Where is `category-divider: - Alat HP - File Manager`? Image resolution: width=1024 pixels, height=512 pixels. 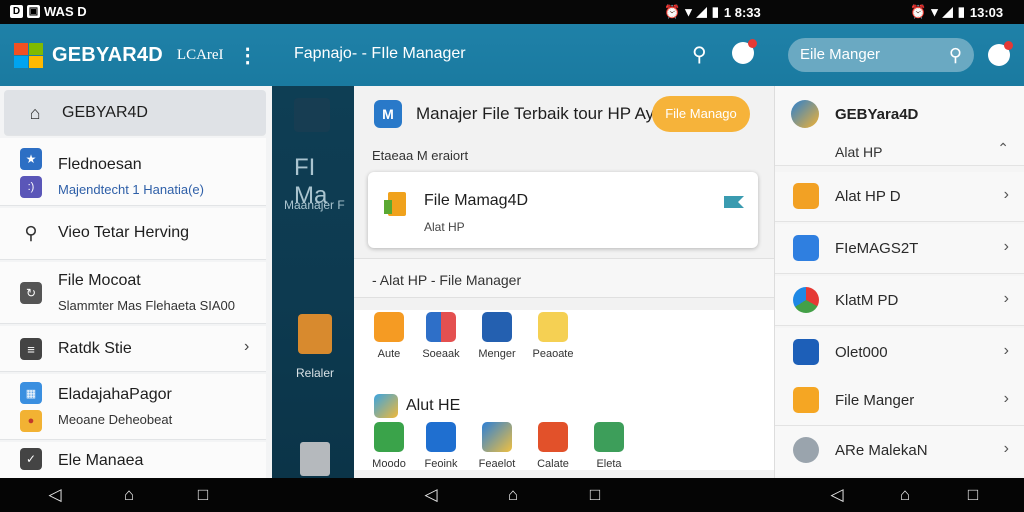
category-divider: - Alat HP - File Manager is located at coordinates (564, 278).